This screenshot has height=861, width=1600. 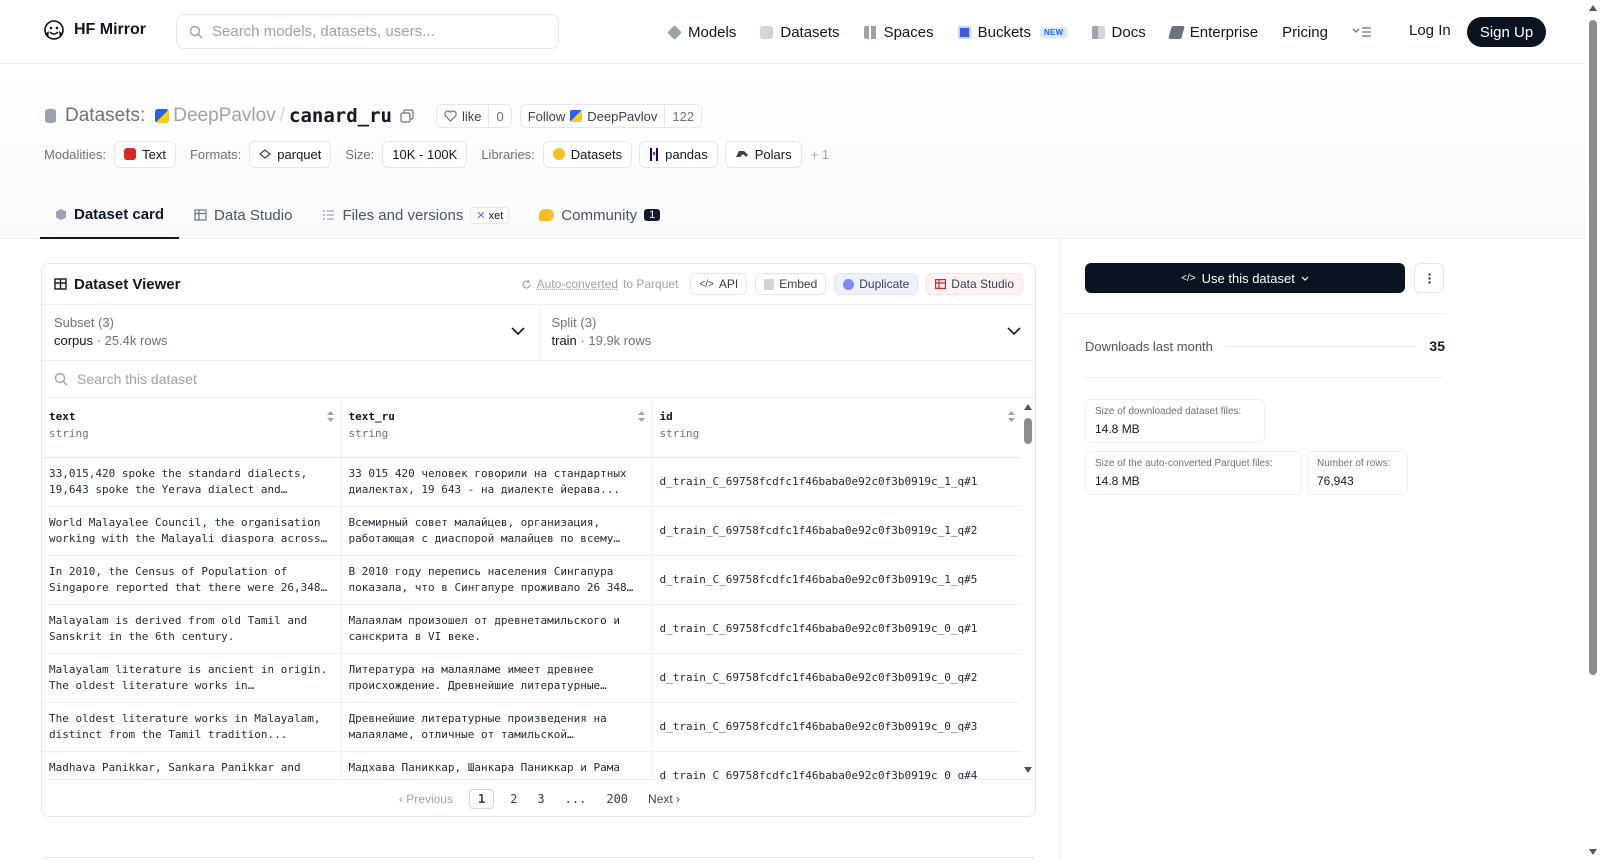 I want to click on page-scrollbar, so click(x=1593, y=430).